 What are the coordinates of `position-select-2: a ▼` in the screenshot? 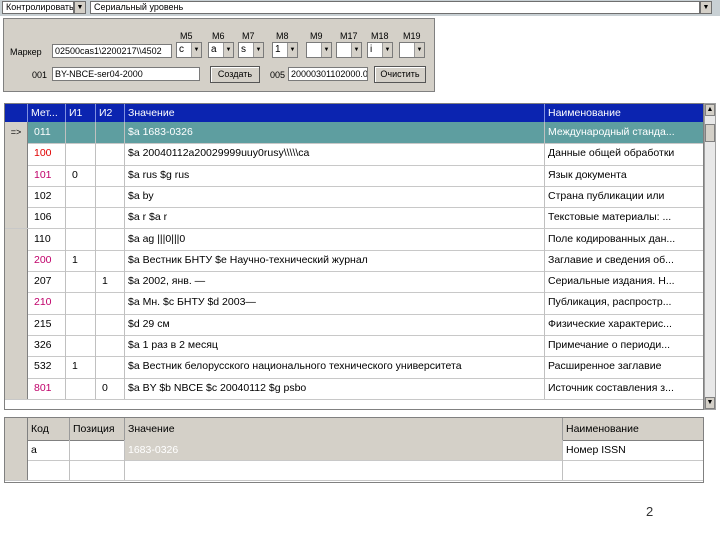 It's located at (221, 50).